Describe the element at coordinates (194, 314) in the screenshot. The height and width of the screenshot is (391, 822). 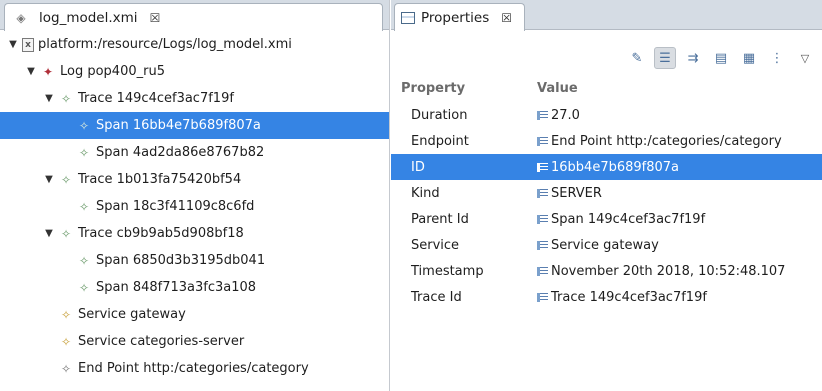
I see `tree-node: ✧ Service gateway` at that location.